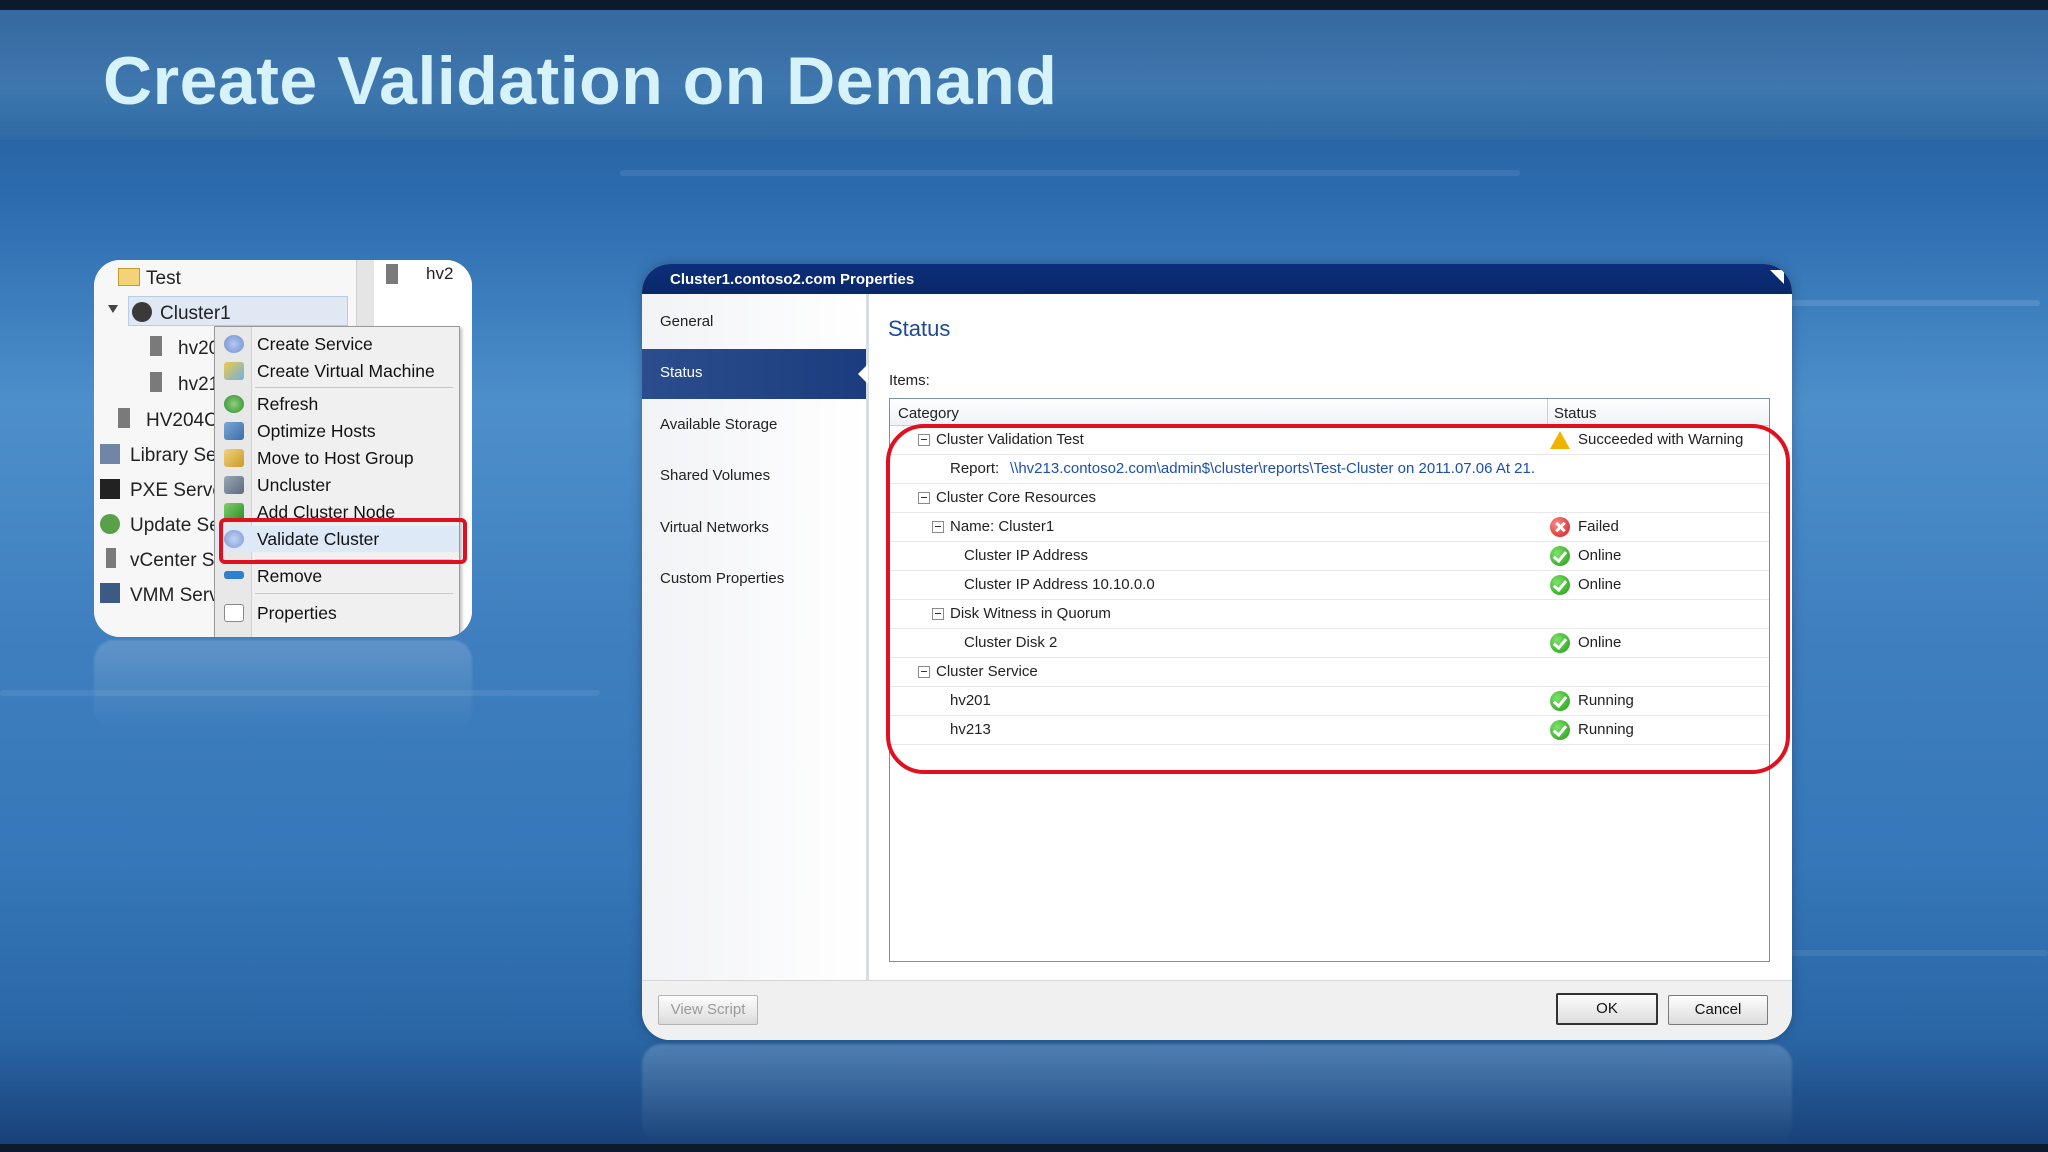  Describe the element at coordinates (337, 344) in the screenshot. I see `menu-item-create-service: Create Service` at that location.